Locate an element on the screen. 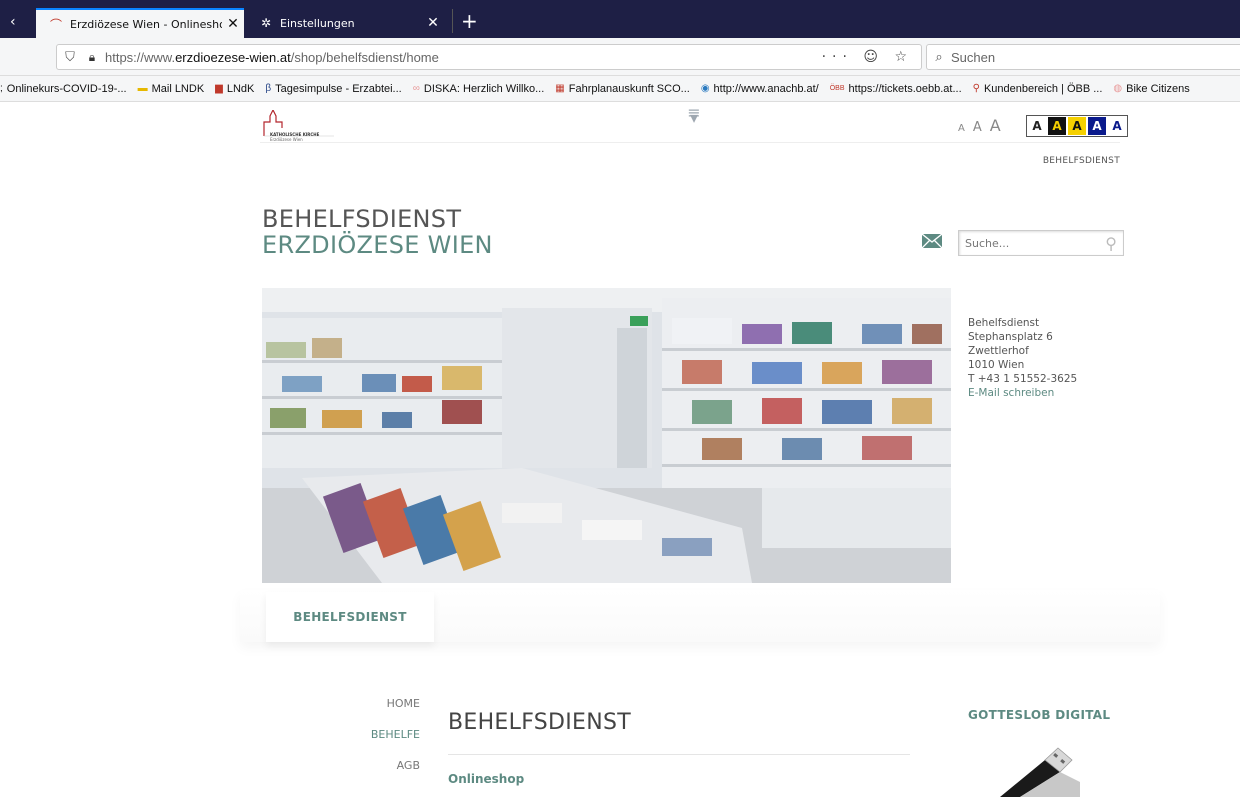 The image size is (1240, 797). mail-icon is located at coordinates (932, 241).